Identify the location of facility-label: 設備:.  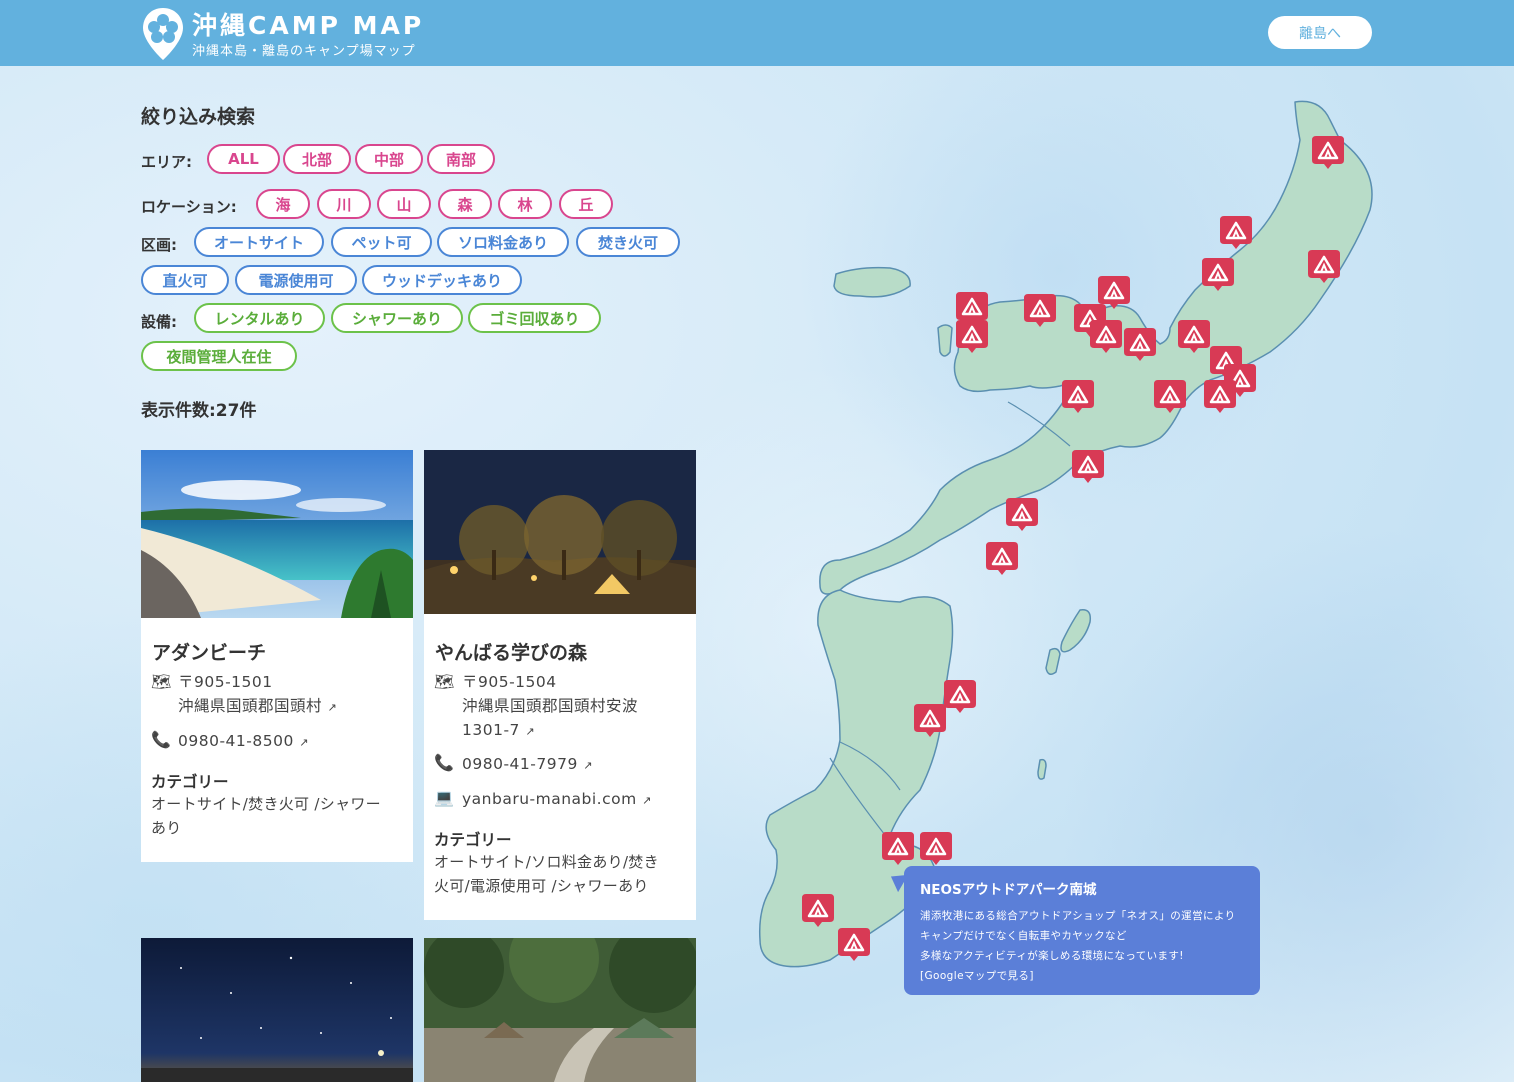
(159, 322).